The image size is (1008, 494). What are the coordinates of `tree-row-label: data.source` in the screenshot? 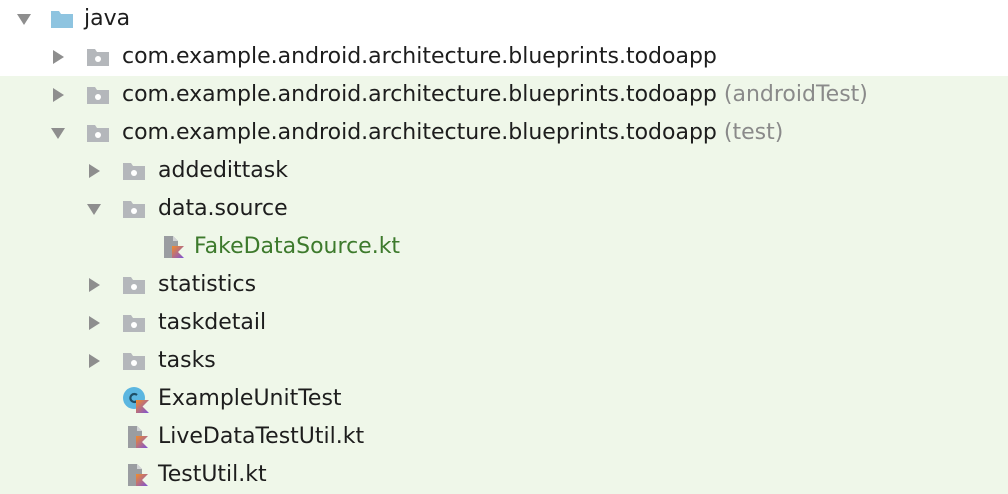 It's located at (223, 208).